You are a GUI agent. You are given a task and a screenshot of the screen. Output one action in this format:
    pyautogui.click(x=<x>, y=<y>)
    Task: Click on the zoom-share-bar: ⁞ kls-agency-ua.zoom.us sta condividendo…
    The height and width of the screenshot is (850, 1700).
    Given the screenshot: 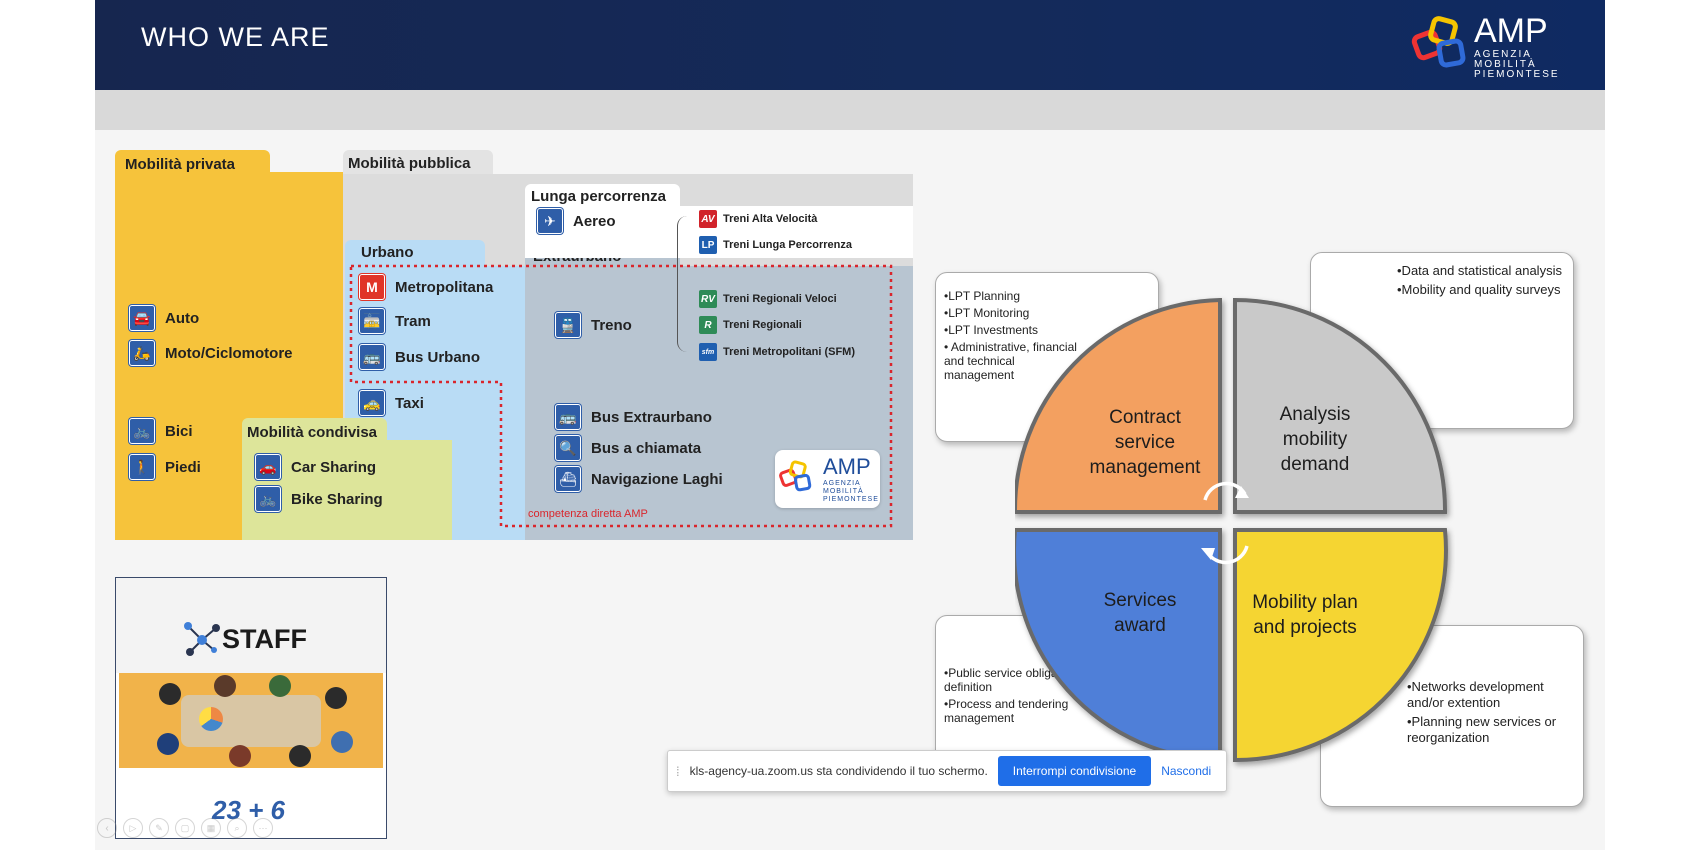 What is the action you would take?
    pyautogui.click(x=947, y=771)
    